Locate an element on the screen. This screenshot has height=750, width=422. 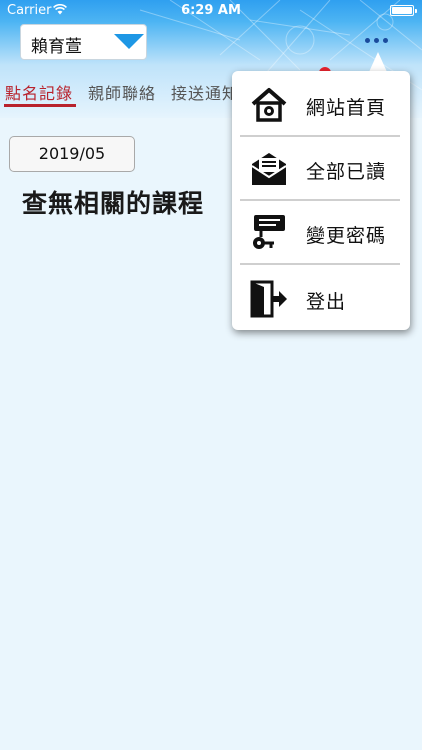
popup-menu: 網站首頁 全部已讀 變更密碼 登出 is located at coordinates (321, 200).